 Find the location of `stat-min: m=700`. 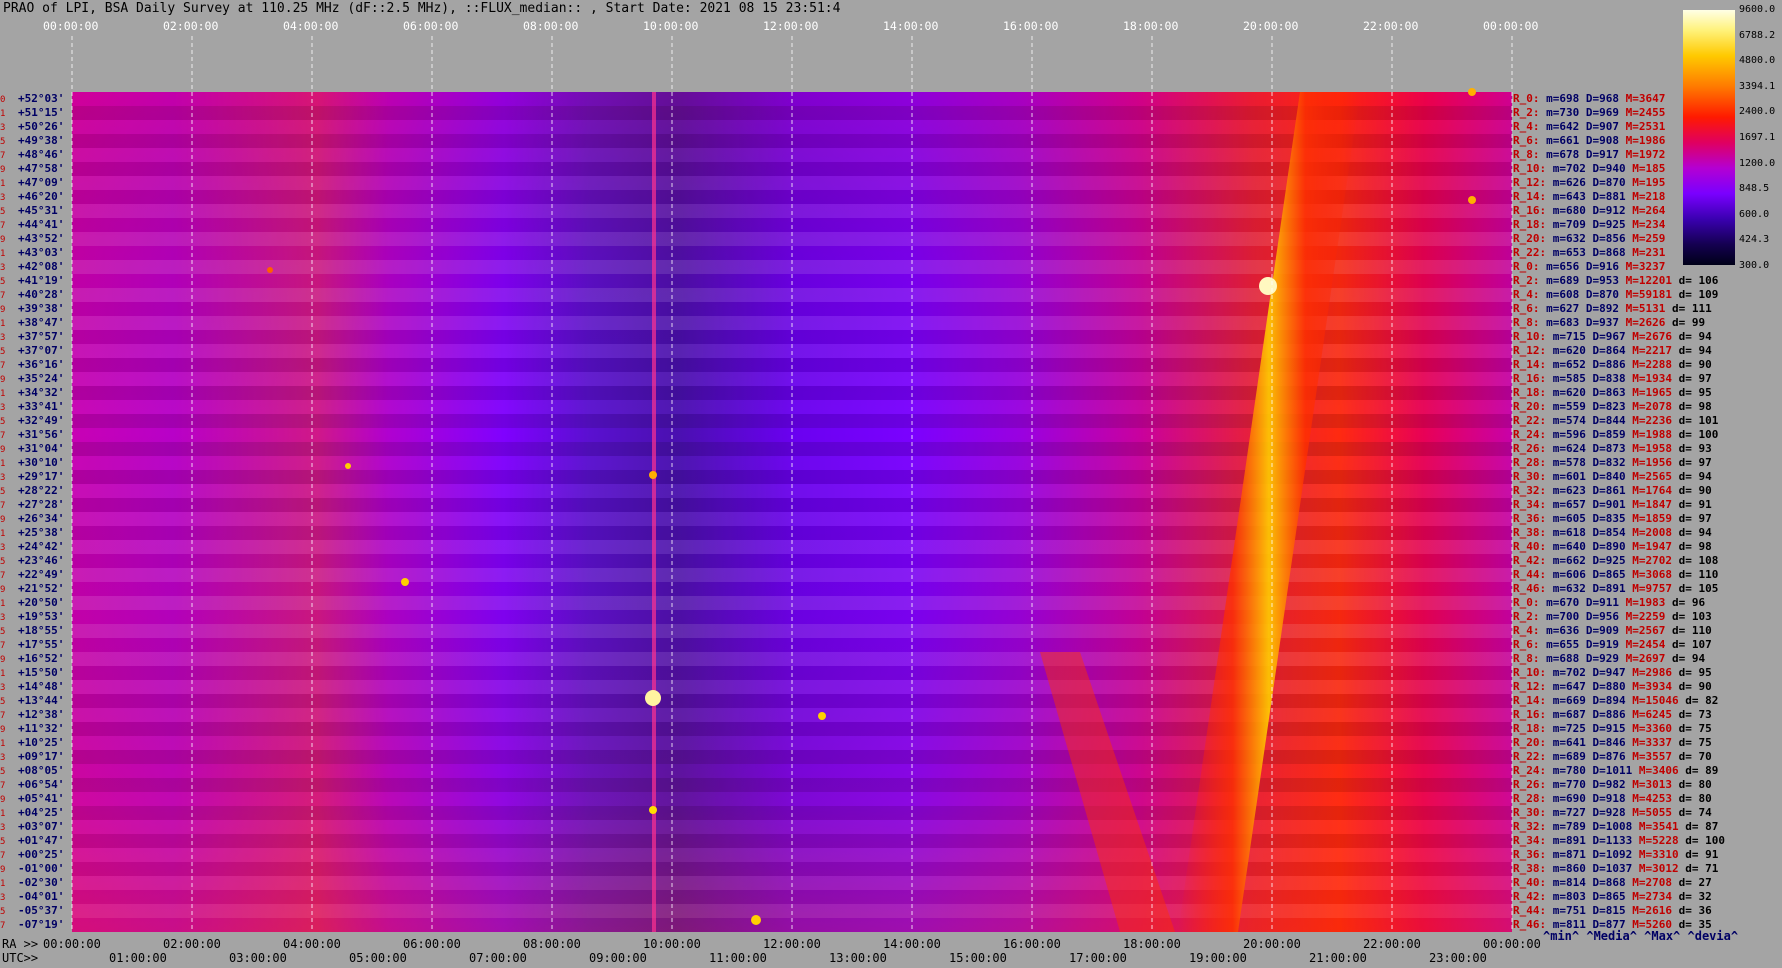

stat-min: m=700 is located at coordinates (1566, 616).